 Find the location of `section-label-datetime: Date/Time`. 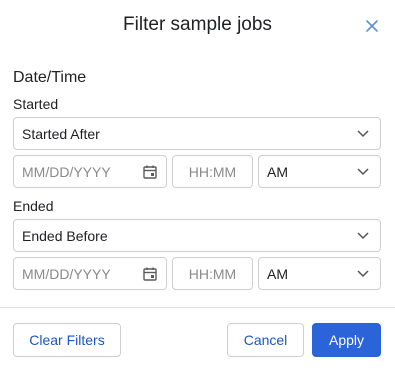

section-label-datetime: Date/Time is located at coordinates (50, 77).